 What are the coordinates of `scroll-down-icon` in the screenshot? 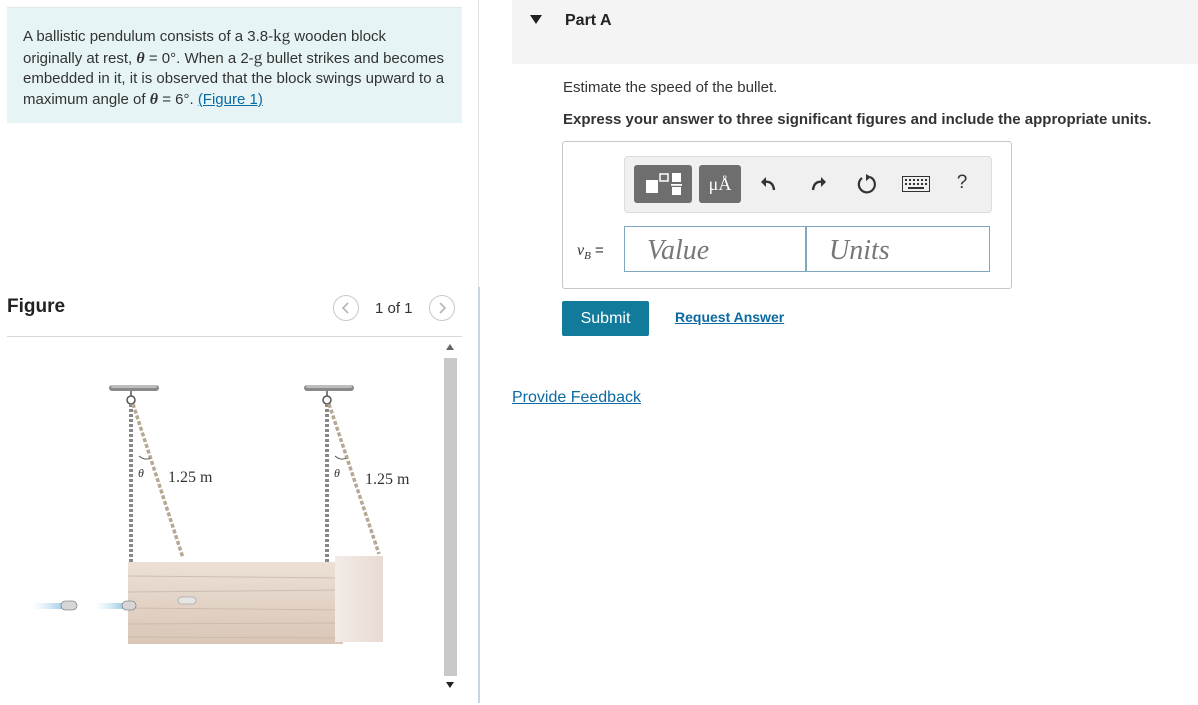 It's located at (450, 685).